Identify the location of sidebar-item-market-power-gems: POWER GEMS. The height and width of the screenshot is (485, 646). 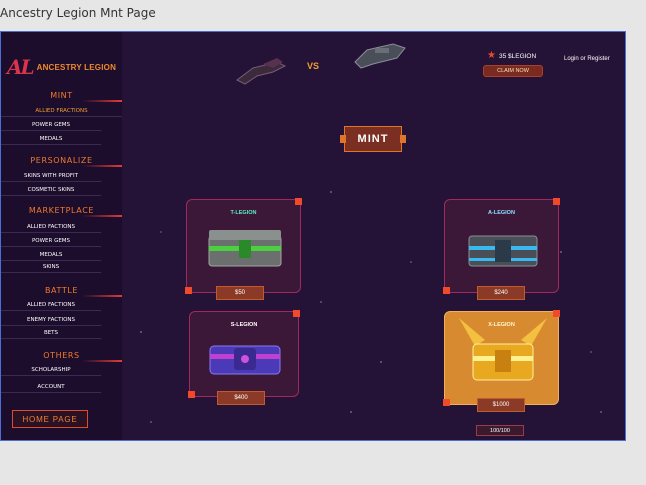
(51, 242).